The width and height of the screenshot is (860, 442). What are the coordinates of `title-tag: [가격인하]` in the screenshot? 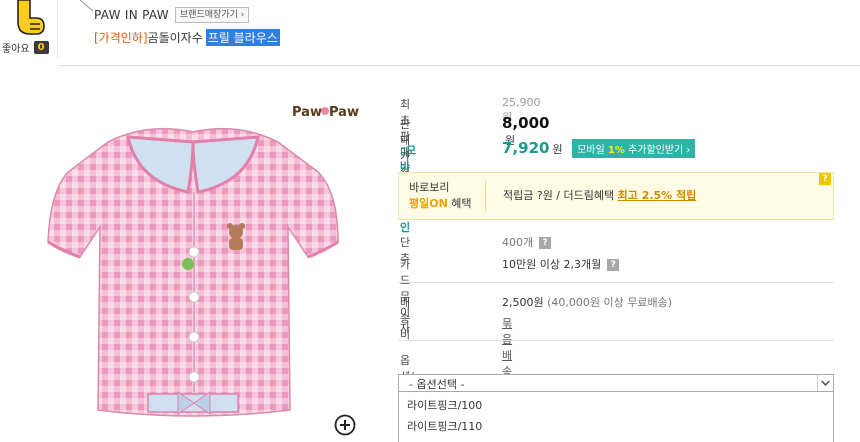 It's located at (121, 38).